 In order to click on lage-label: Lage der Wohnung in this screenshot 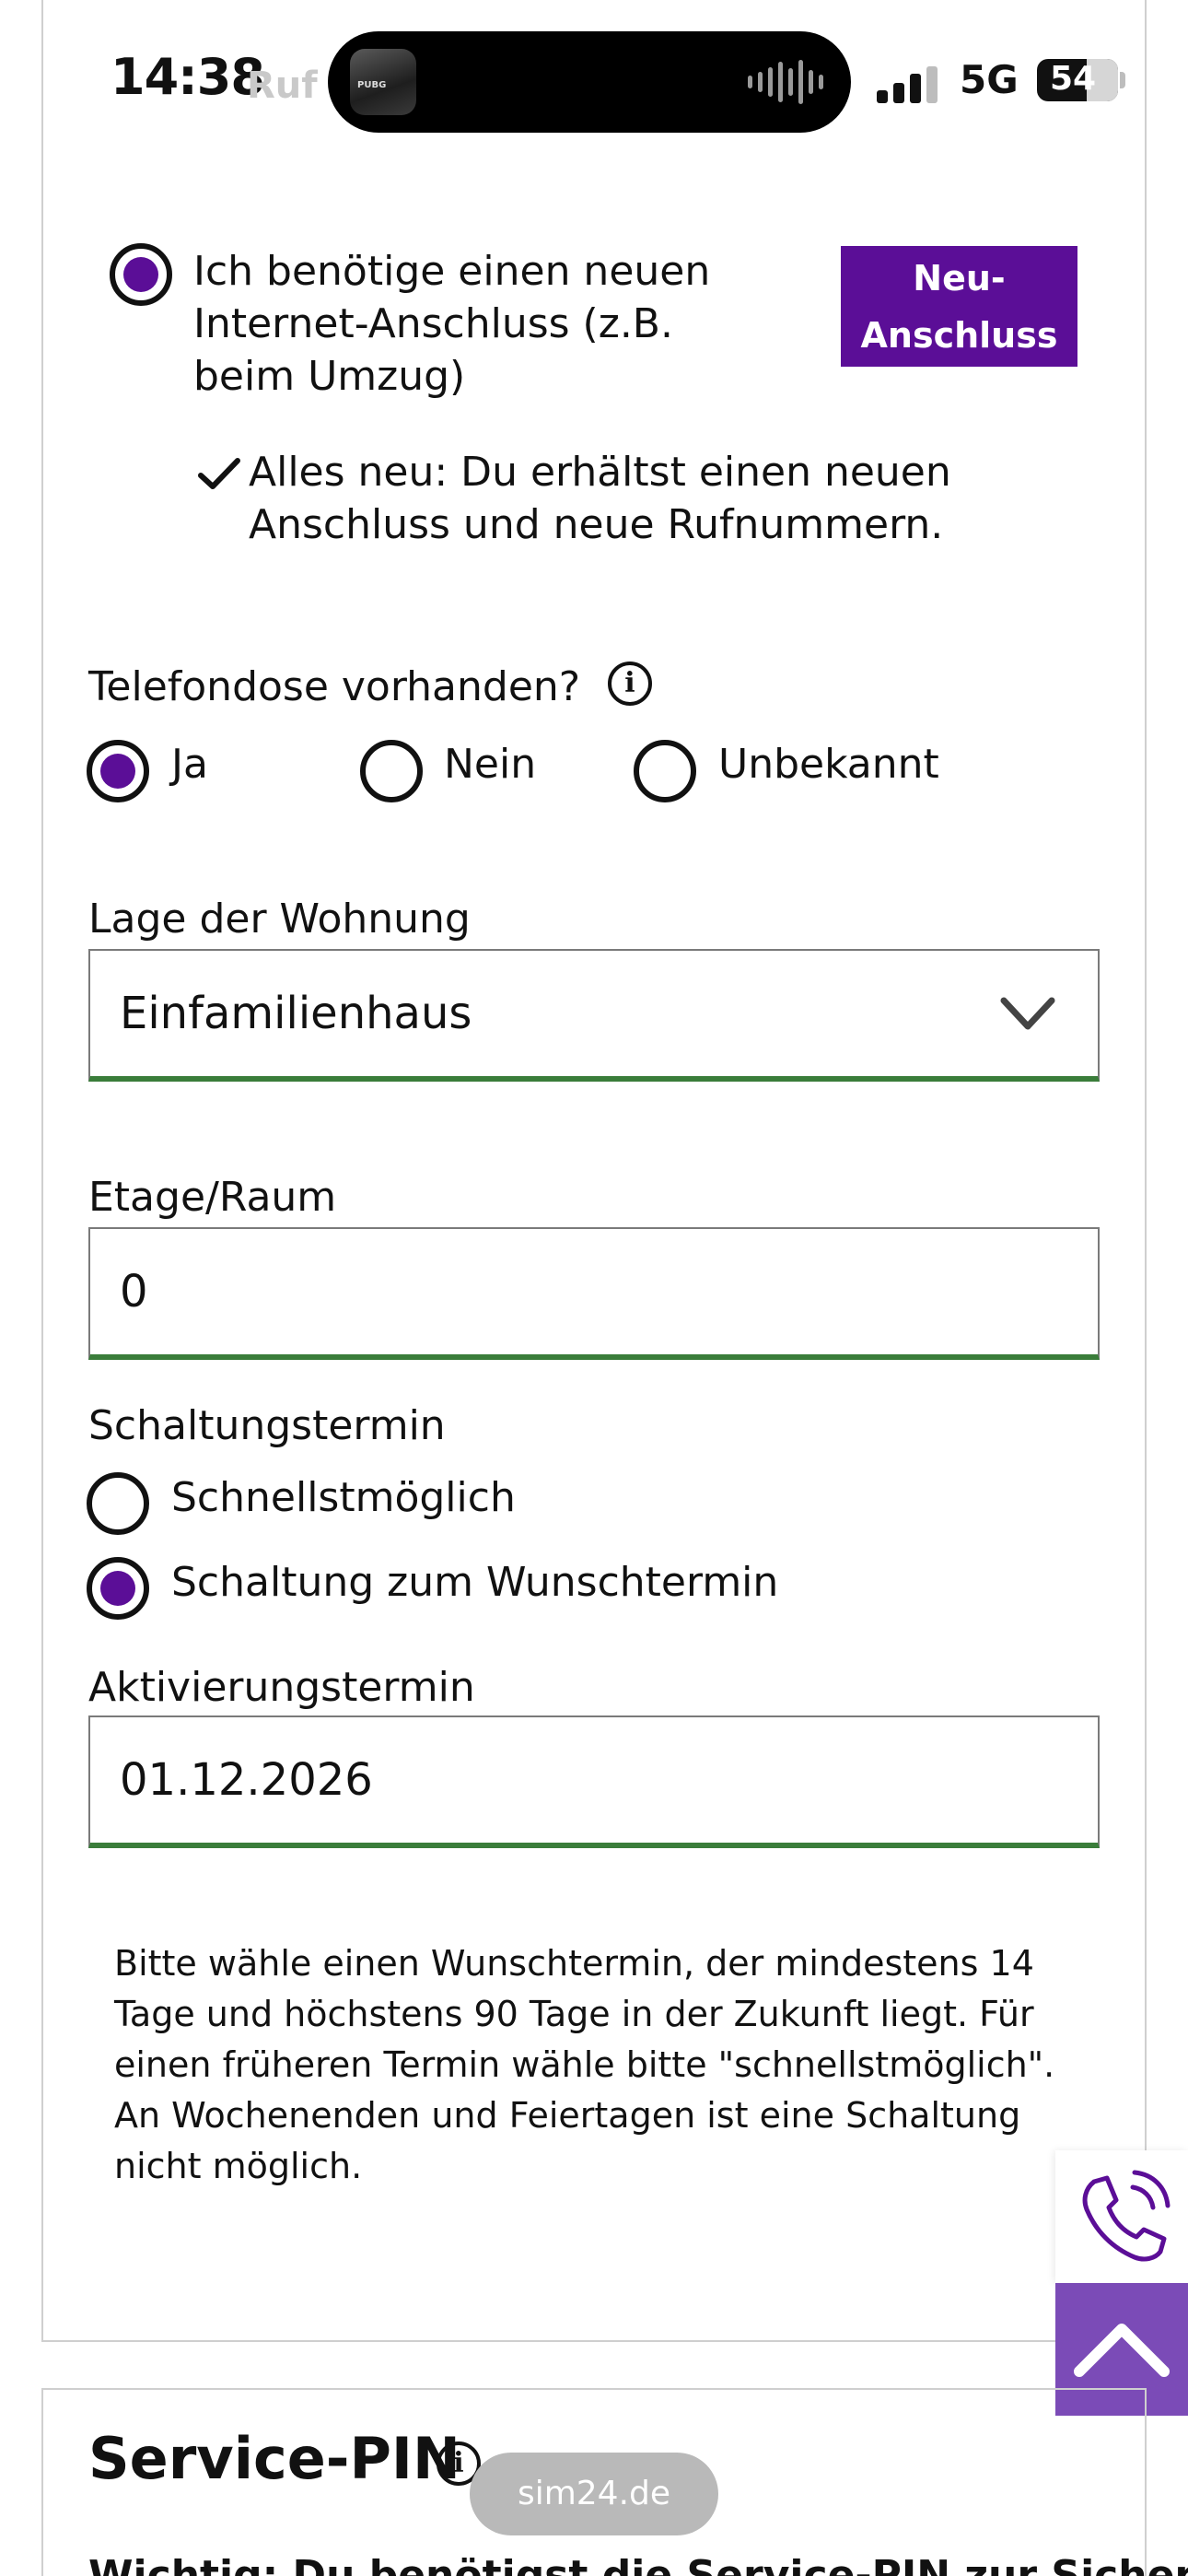, I will do `click(279, 919)`.